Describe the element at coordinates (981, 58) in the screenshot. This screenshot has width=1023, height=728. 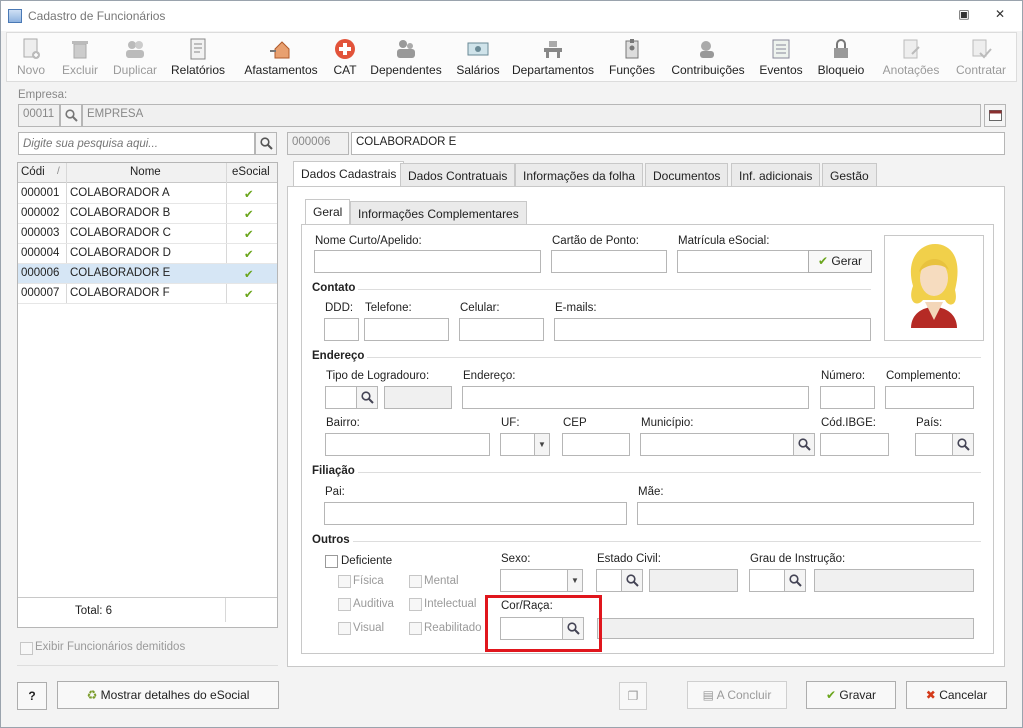
I see `contratar-button: Contratar` at that location.